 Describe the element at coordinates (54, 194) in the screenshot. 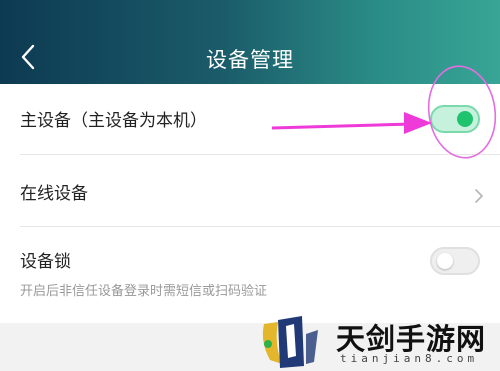

I see `online-devices-label: 在线设备` at that location.